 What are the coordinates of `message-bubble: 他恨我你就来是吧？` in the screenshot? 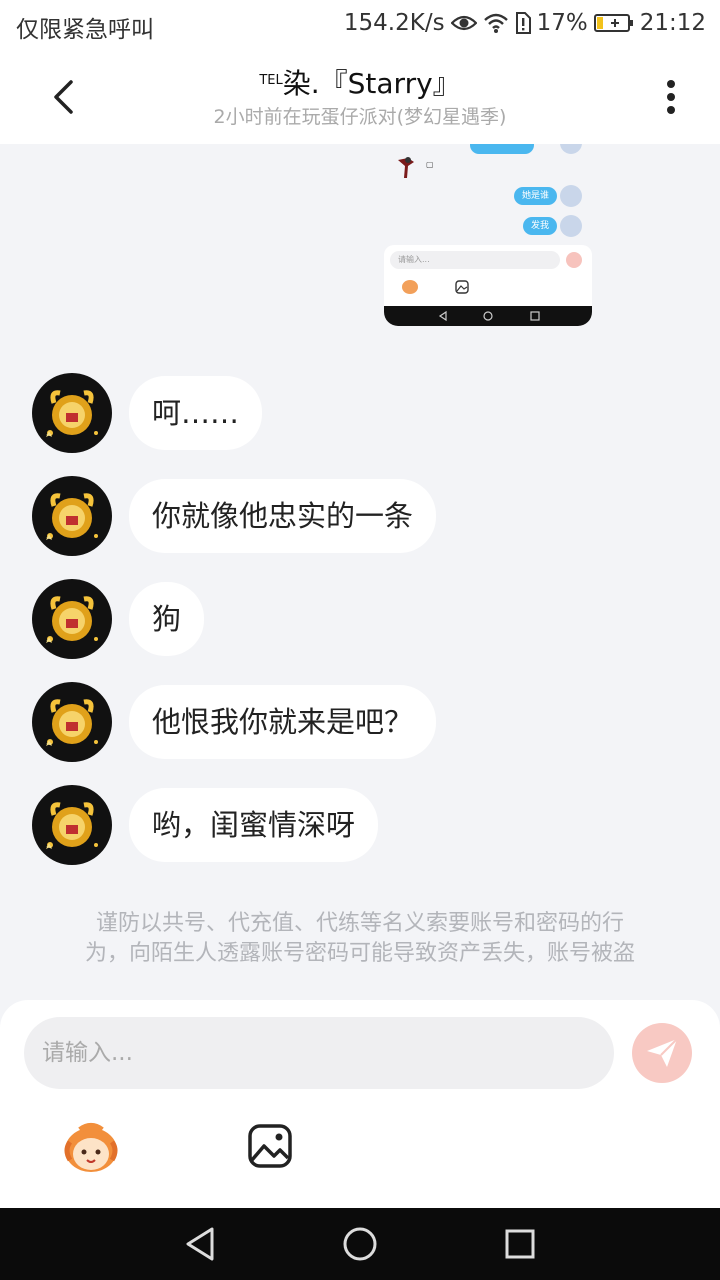 It's located at (283, 722).